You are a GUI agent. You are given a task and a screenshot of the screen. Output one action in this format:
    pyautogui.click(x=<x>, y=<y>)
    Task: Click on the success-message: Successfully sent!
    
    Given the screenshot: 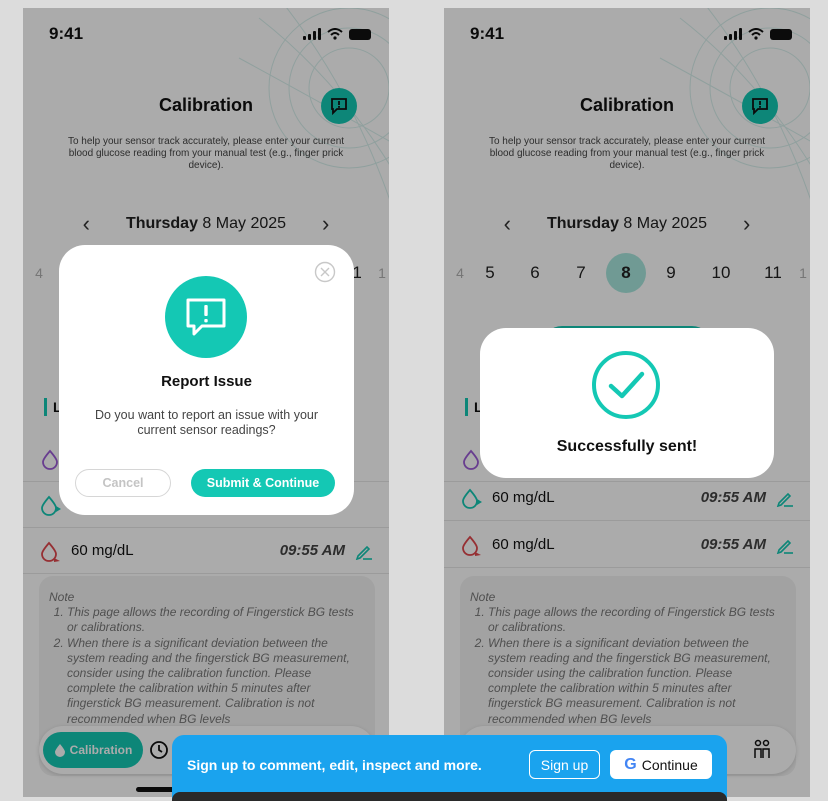 What is the action you would take?
    pyautogui.click(x=627, y=446)
    